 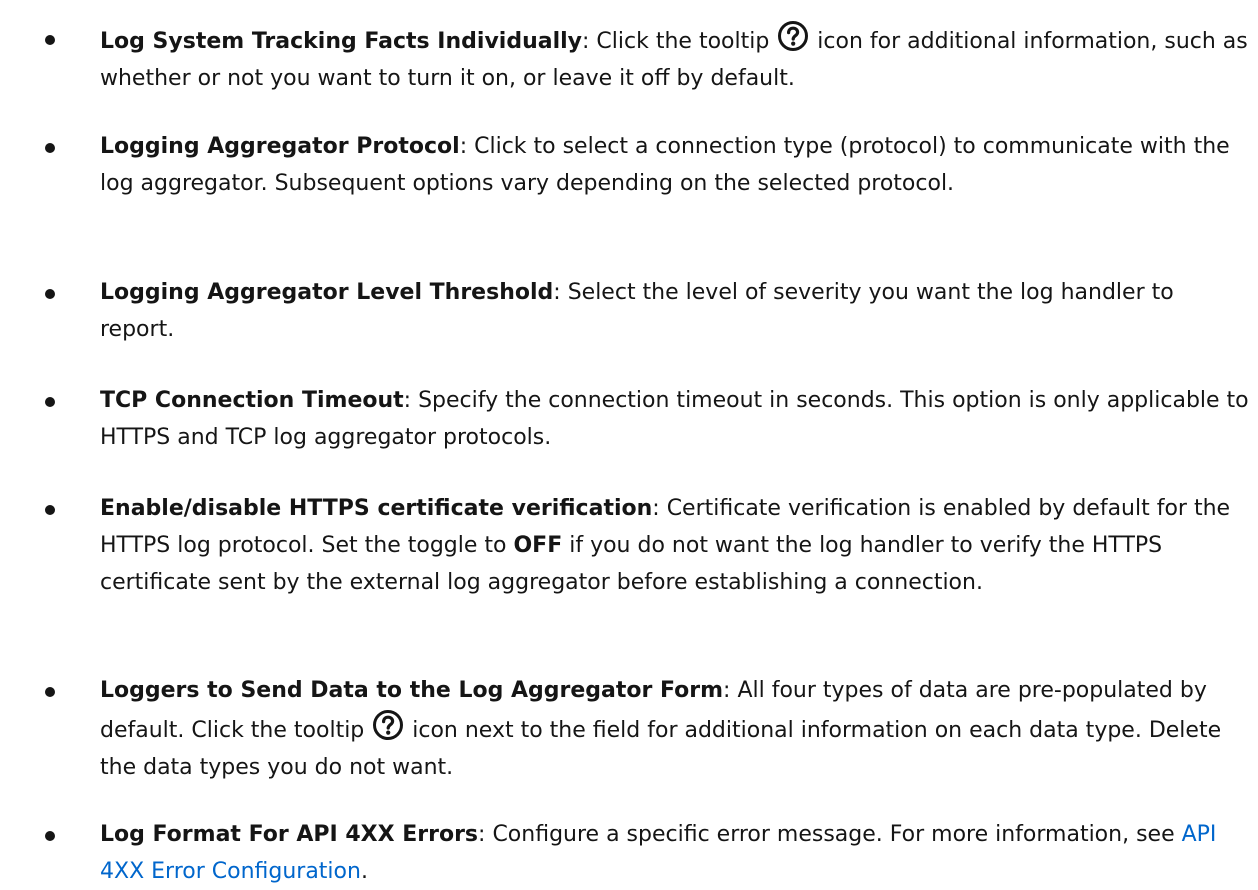 What do you see at coordinates (252, 400) in the screenshot?
I see `term-label: TCP Connection Timeout` at bounding box center [252, 400].